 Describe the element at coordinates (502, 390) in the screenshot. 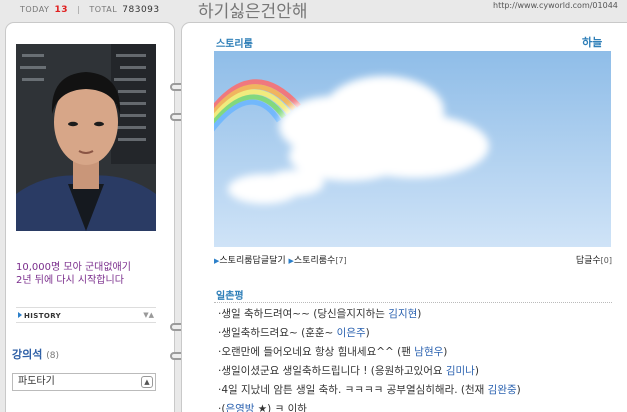

I see `commenter-name: 김완중` at that location.